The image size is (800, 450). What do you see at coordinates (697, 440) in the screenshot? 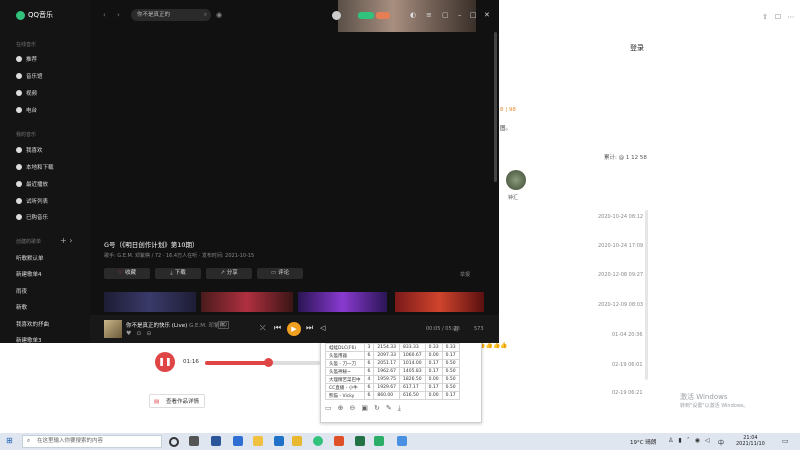
I see `network-icon: ◉` at bounding box center [697, 440].